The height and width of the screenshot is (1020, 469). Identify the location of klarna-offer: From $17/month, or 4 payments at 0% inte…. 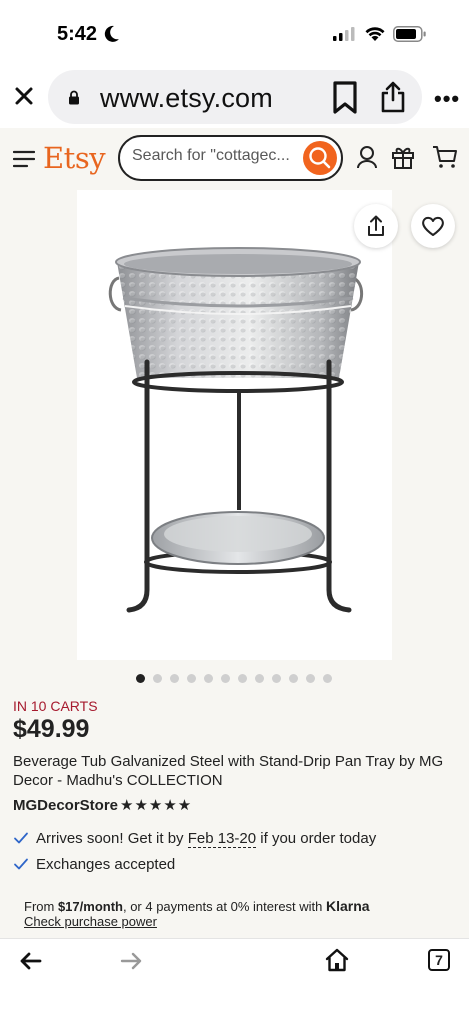
(197, 906).